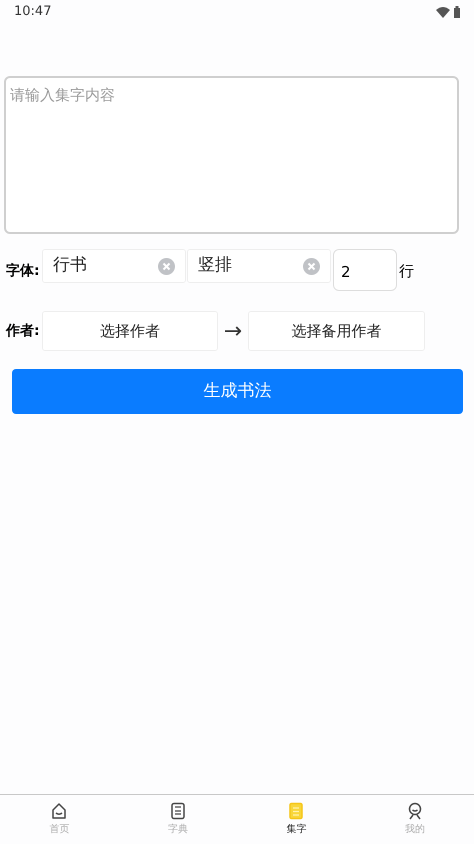 Image resolution: width=474 pixels, height=844 pixels. Describe the element at coordinates (237, 391) in the screenshot. I see `generate-button: 生成书法` at that location.